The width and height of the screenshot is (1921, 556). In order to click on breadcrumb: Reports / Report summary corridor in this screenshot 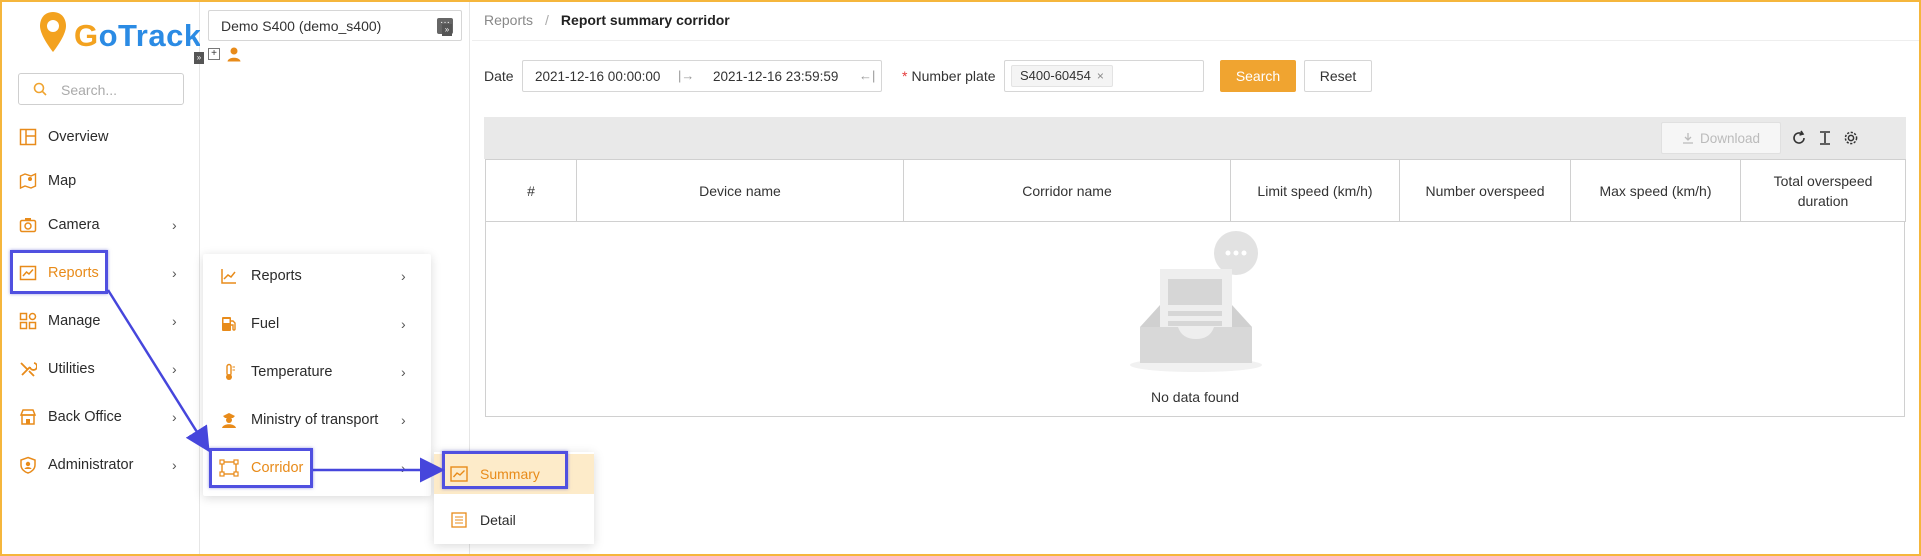, I will do `click(607, 20)`.